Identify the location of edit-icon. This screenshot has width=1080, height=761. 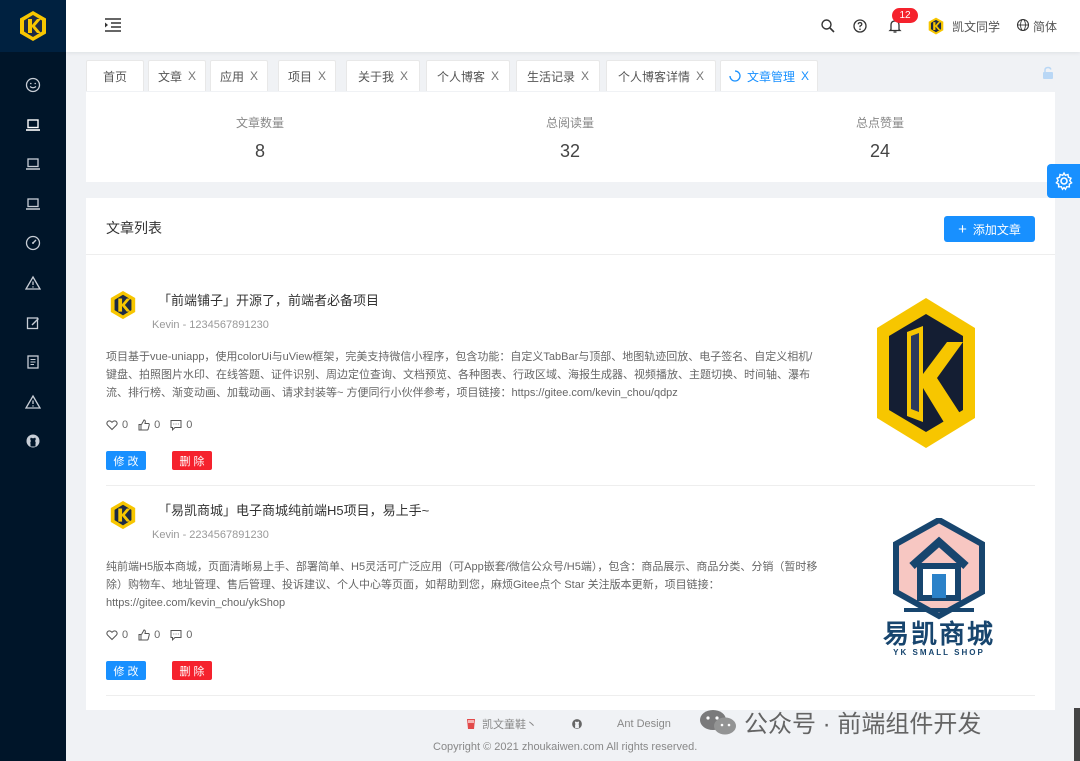
(32, 323).